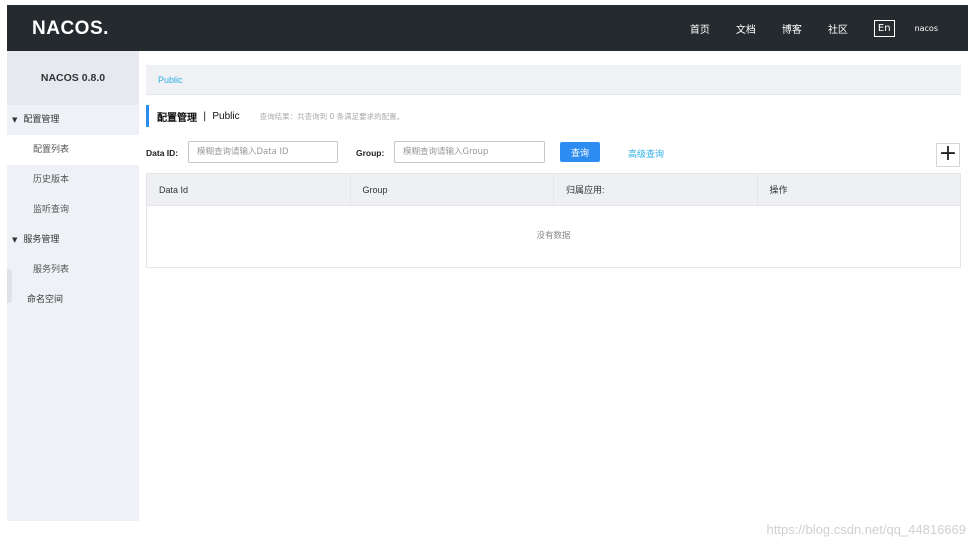  I want to click on config-table: Data Id Group 归属应用: 操作 没有数据, so click(553, 220).